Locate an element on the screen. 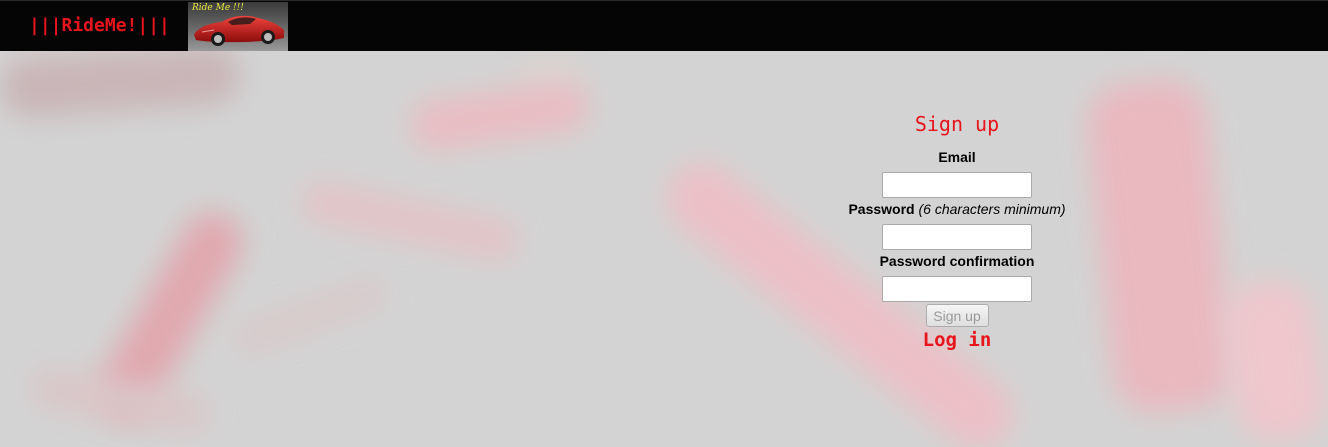 The width and height of the screenshot is (1328, 447). email-label-text: Email is located at coordinates (957, 157).